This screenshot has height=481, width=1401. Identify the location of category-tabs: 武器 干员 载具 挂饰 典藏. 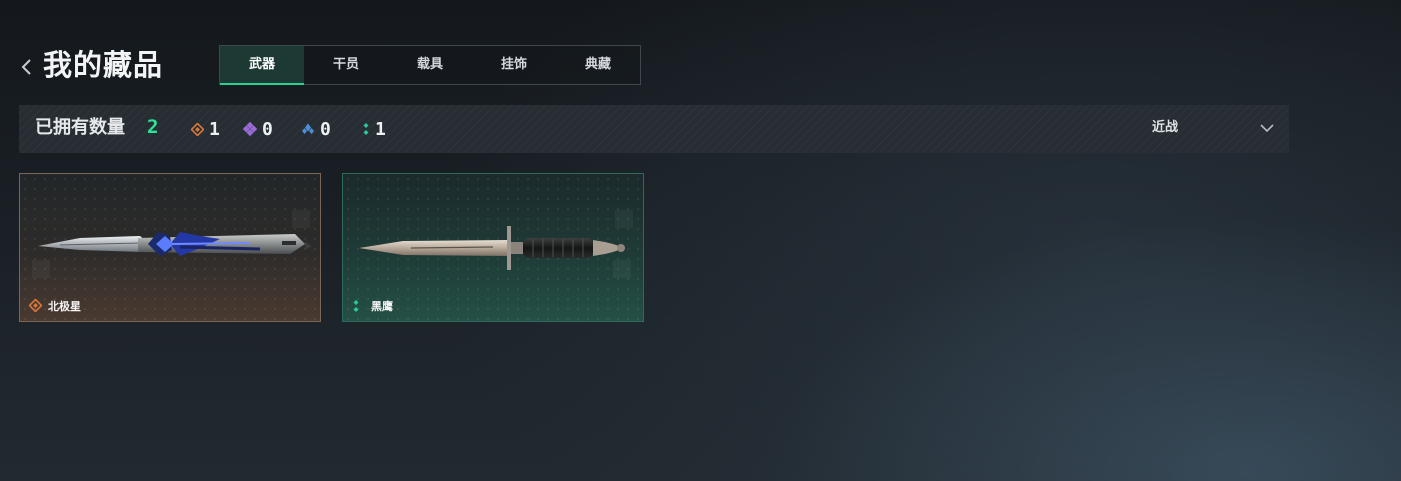
(430, 65).